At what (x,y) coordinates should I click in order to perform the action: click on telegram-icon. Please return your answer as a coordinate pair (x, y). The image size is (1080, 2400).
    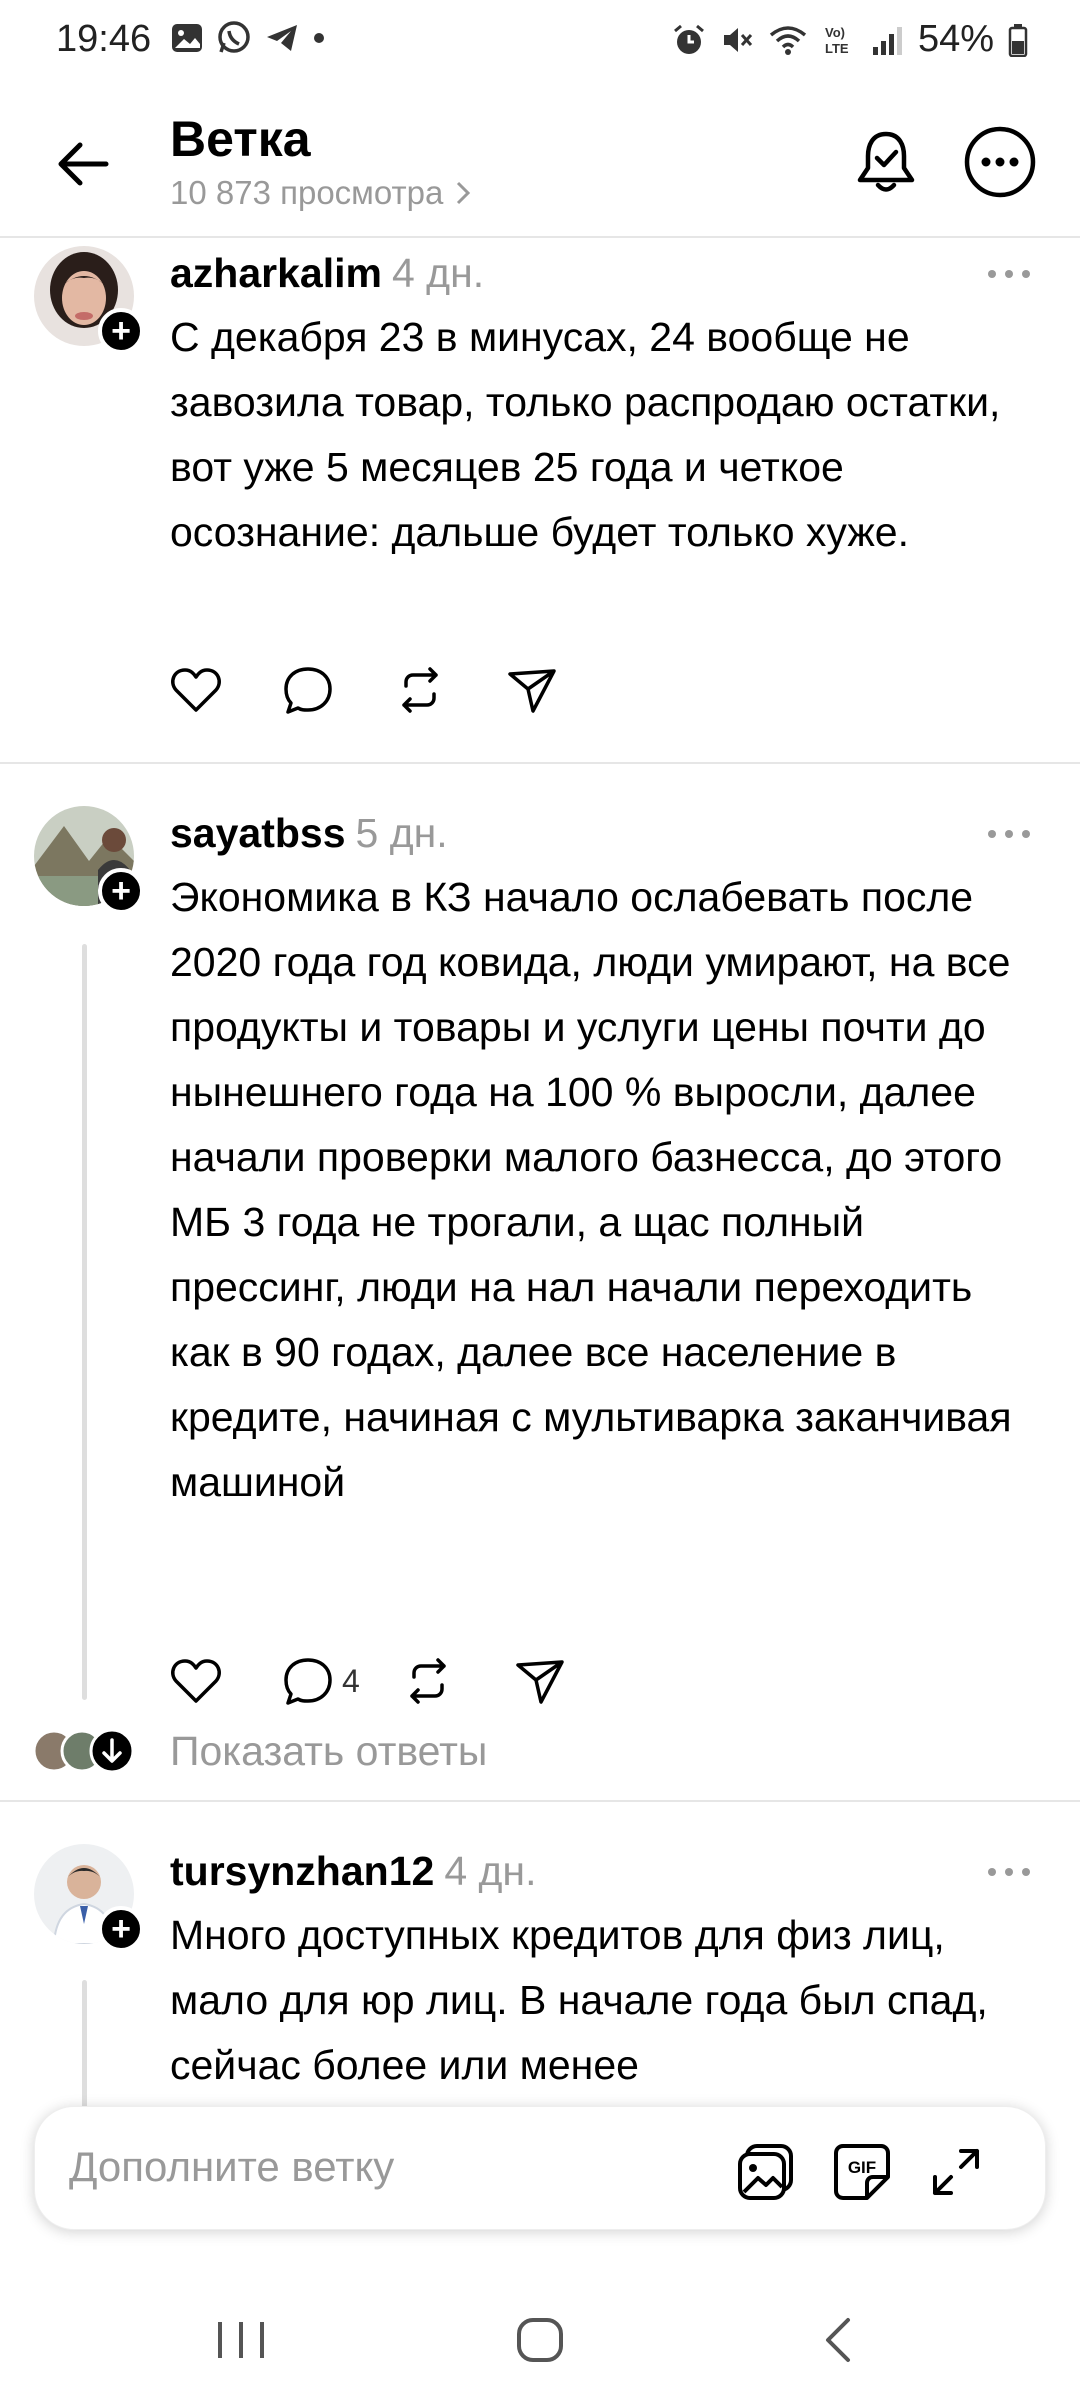
    Looking at the image, I should click on (282, 38).